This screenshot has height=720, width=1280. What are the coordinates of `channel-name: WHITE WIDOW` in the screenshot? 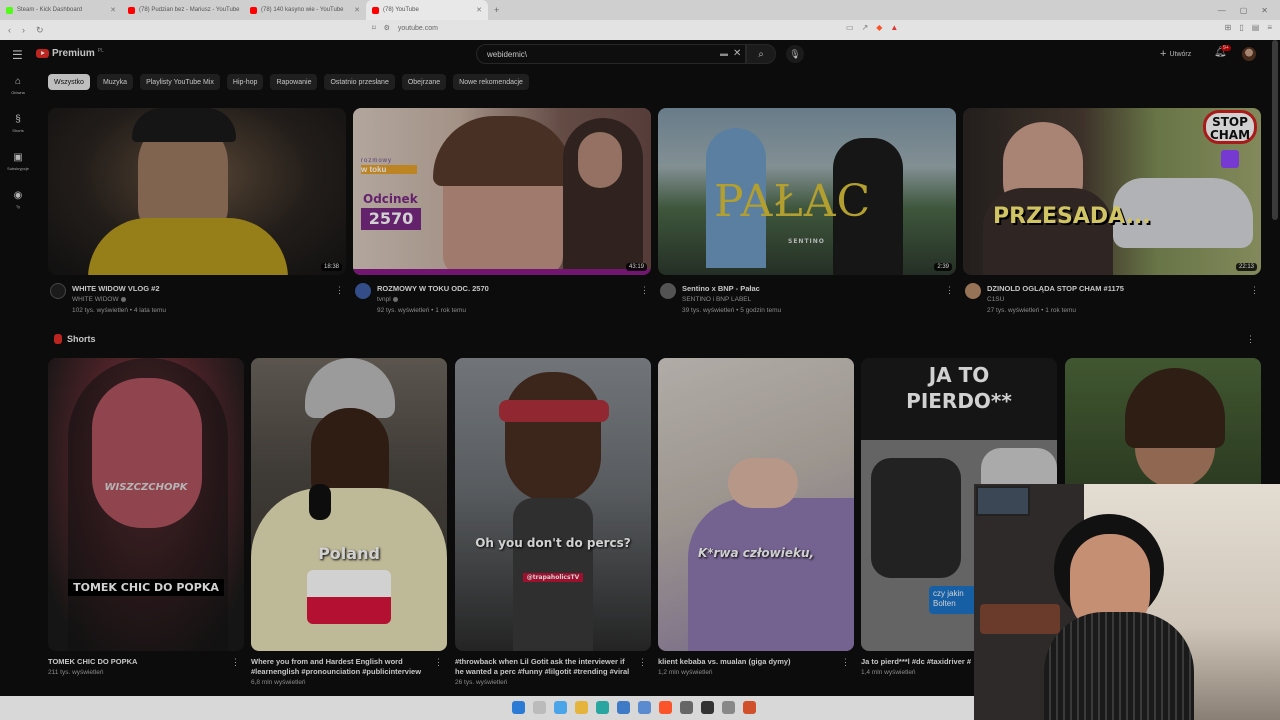 It's located at (99, 299).